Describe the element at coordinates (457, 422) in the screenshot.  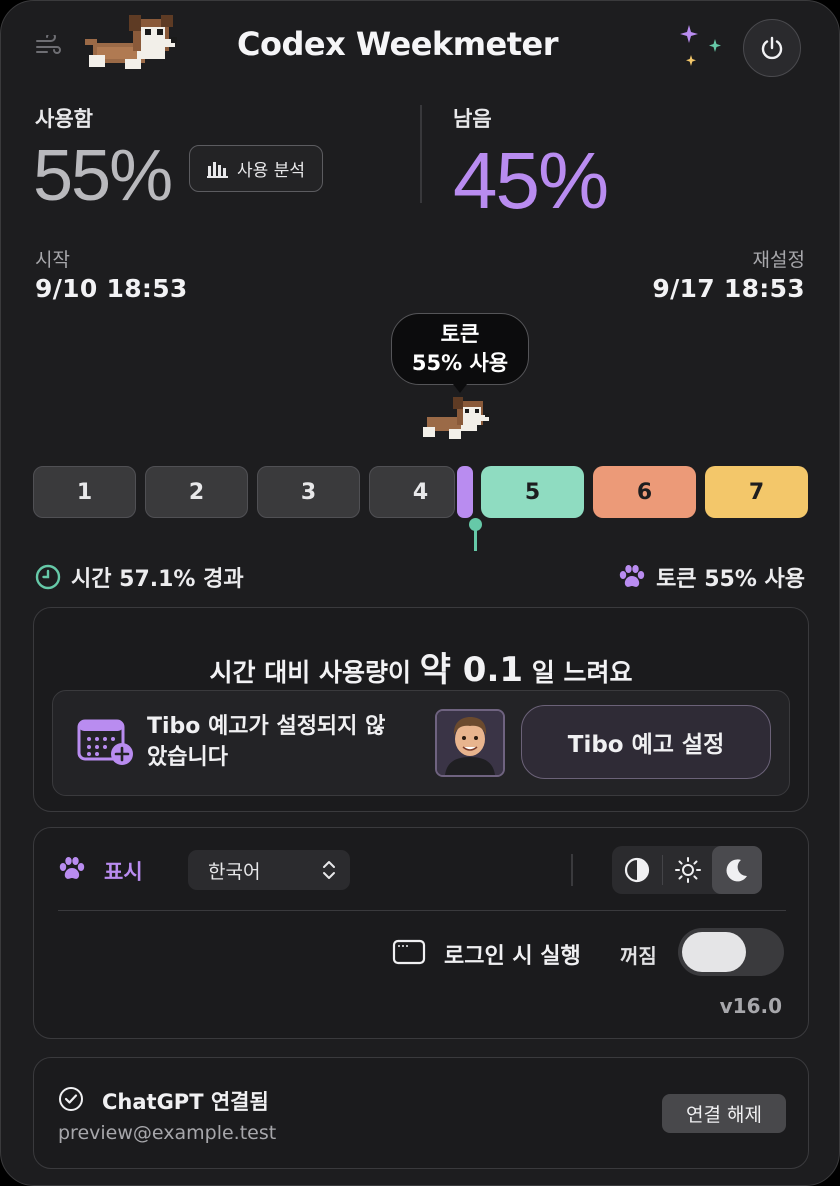
I see `dog-runner-icon` at that location.